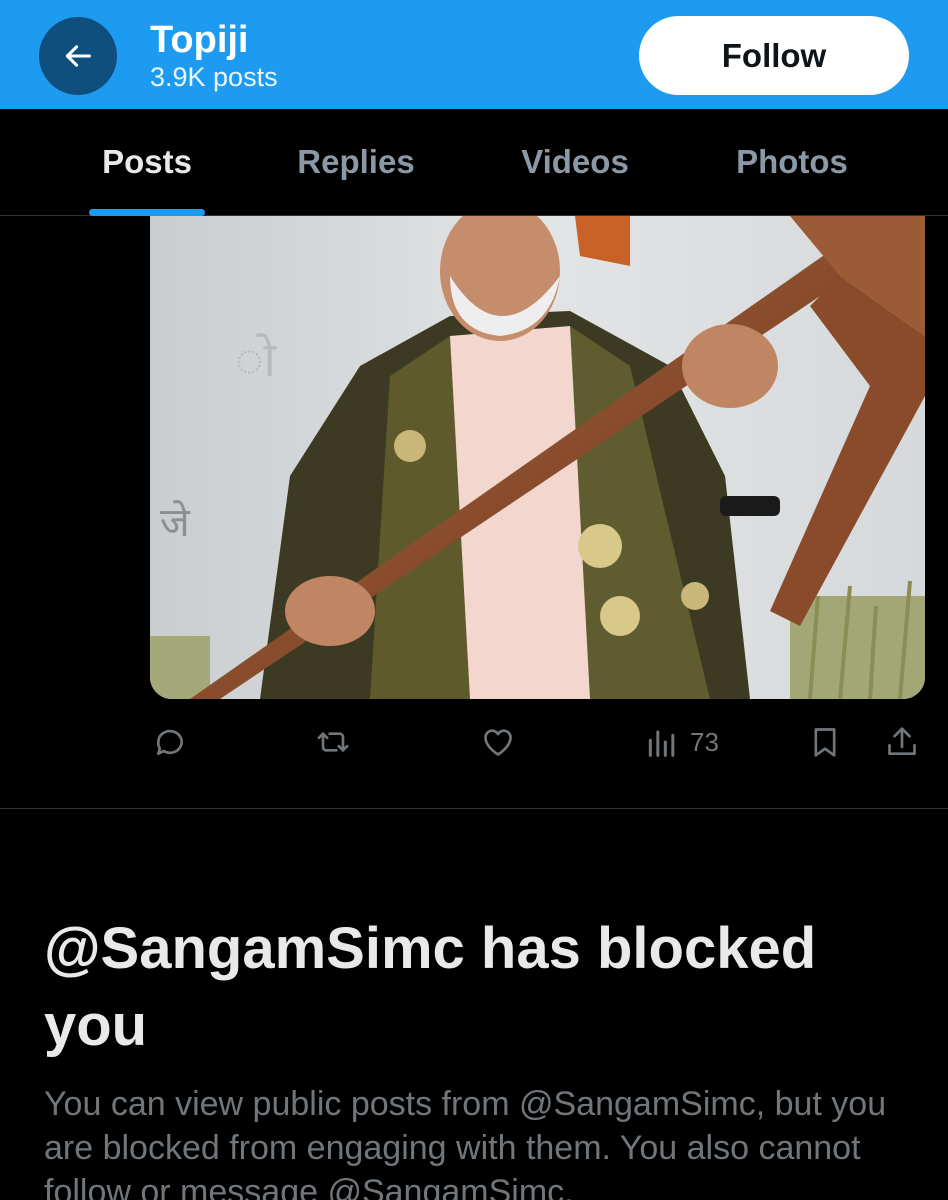  Describe the element at coordinates (175, 523) in the screenshot. I see `svg-text: जे` at that location.